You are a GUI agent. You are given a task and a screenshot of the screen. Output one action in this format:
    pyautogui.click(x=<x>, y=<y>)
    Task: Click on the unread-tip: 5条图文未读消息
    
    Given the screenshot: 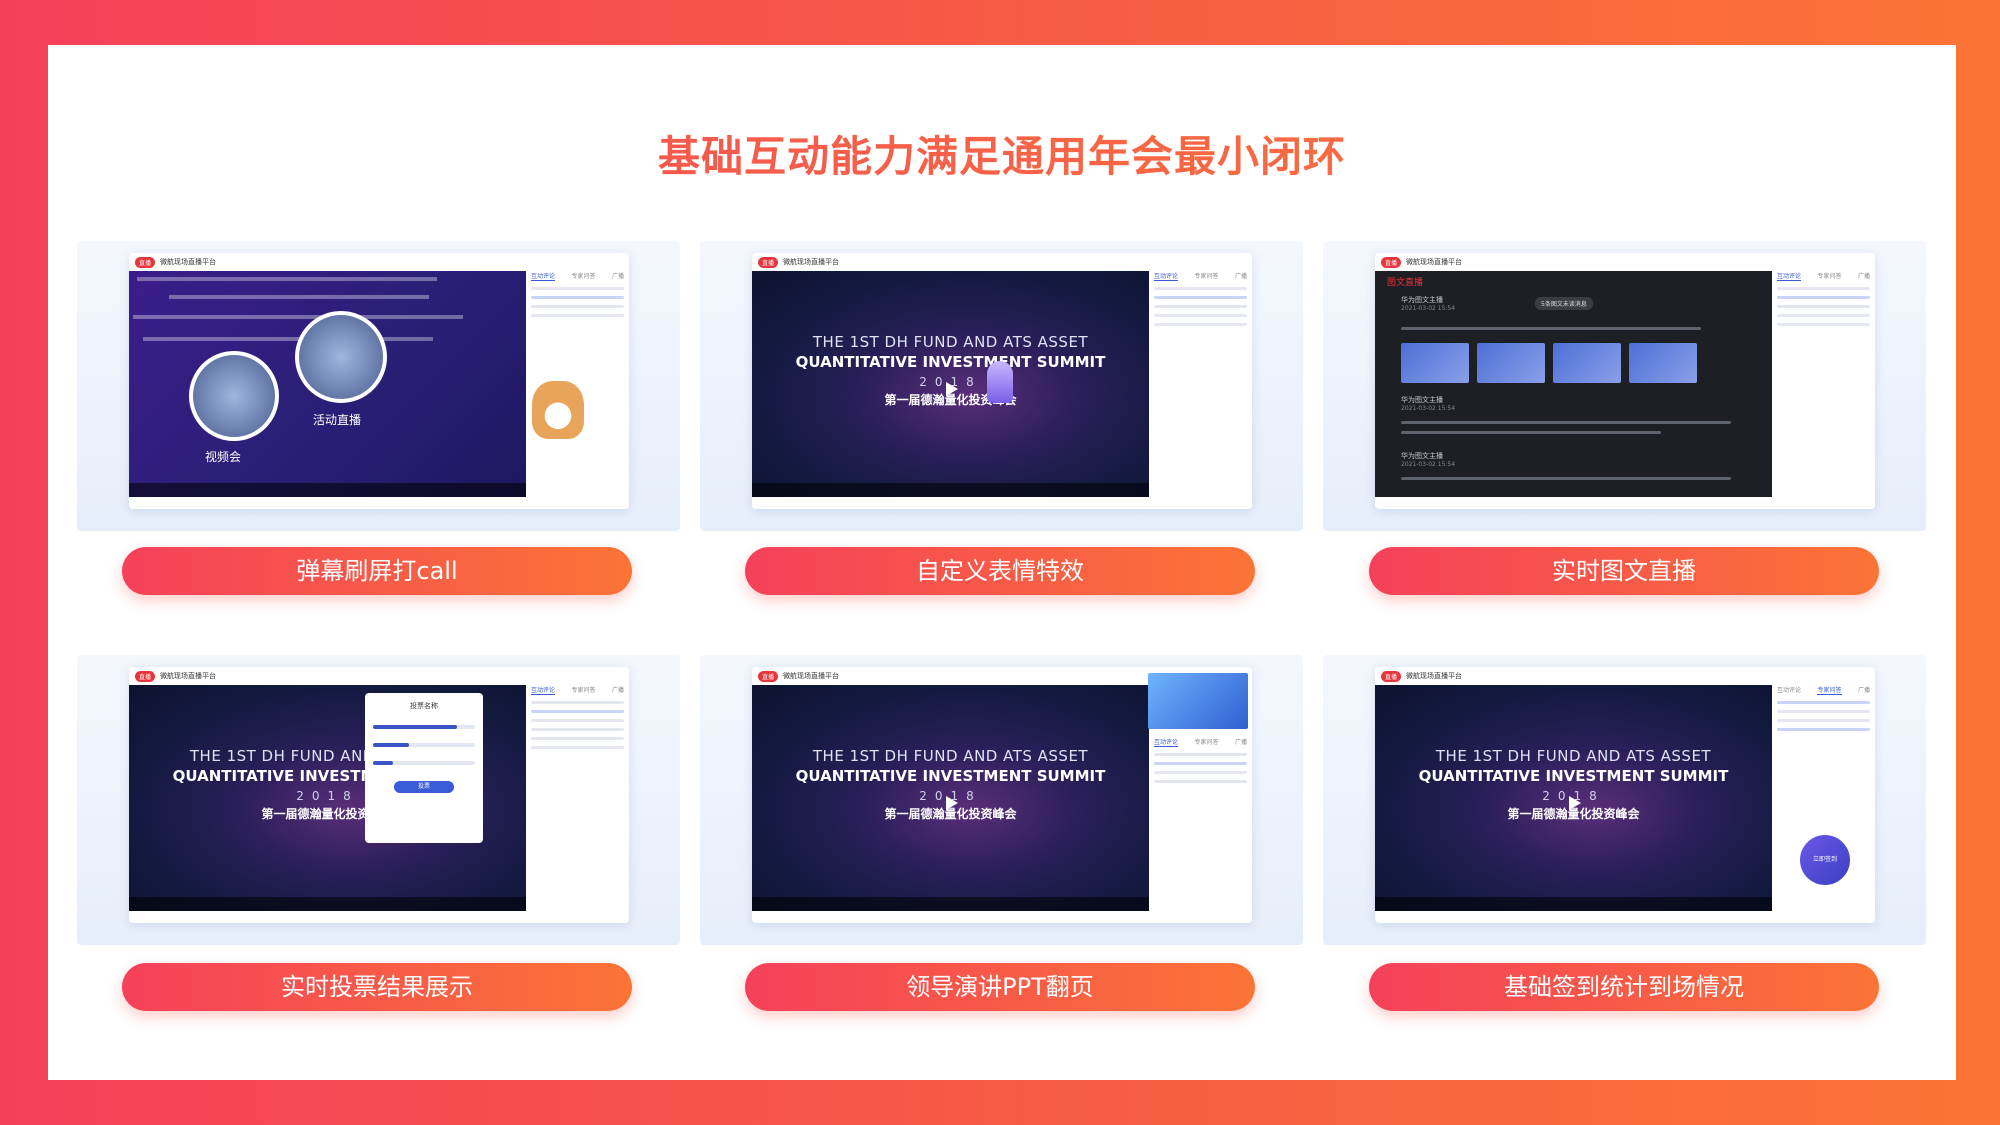 What is the action you would take?
    pyautogui.click(x=1564, y=303)
    